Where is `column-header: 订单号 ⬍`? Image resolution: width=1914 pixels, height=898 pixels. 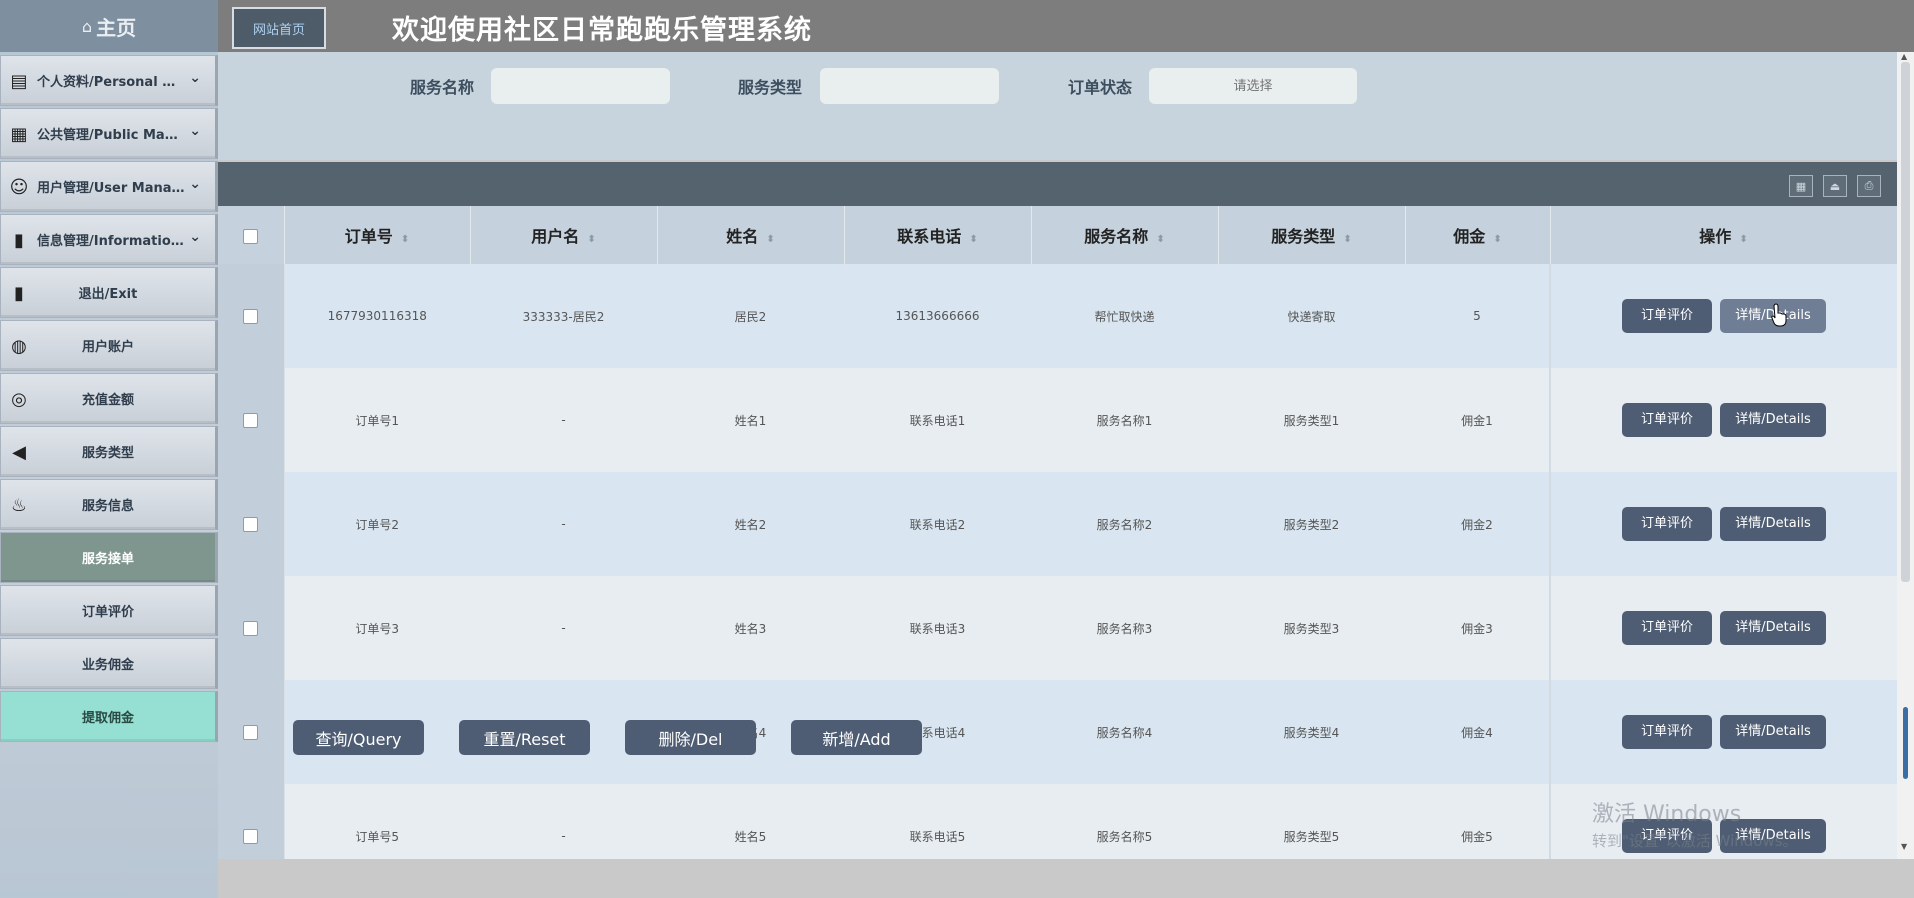 column-header: 订单号 ⬍ is located at coordinates (377, 235).